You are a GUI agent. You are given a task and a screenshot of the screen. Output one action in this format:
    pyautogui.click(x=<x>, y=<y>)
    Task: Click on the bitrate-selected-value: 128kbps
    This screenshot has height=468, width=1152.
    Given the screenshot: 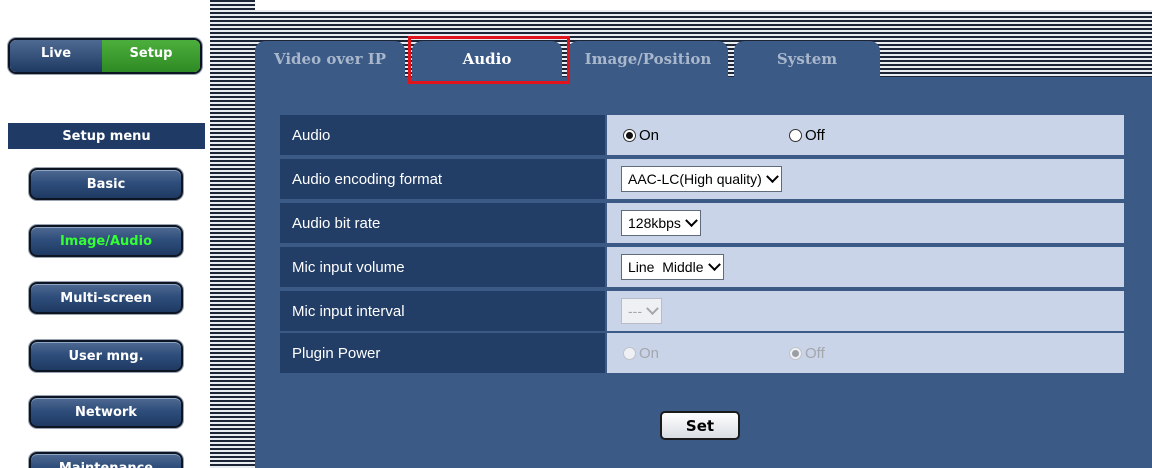 What is the action you would take?
    pyautogui.click(x=654, y=223)
    